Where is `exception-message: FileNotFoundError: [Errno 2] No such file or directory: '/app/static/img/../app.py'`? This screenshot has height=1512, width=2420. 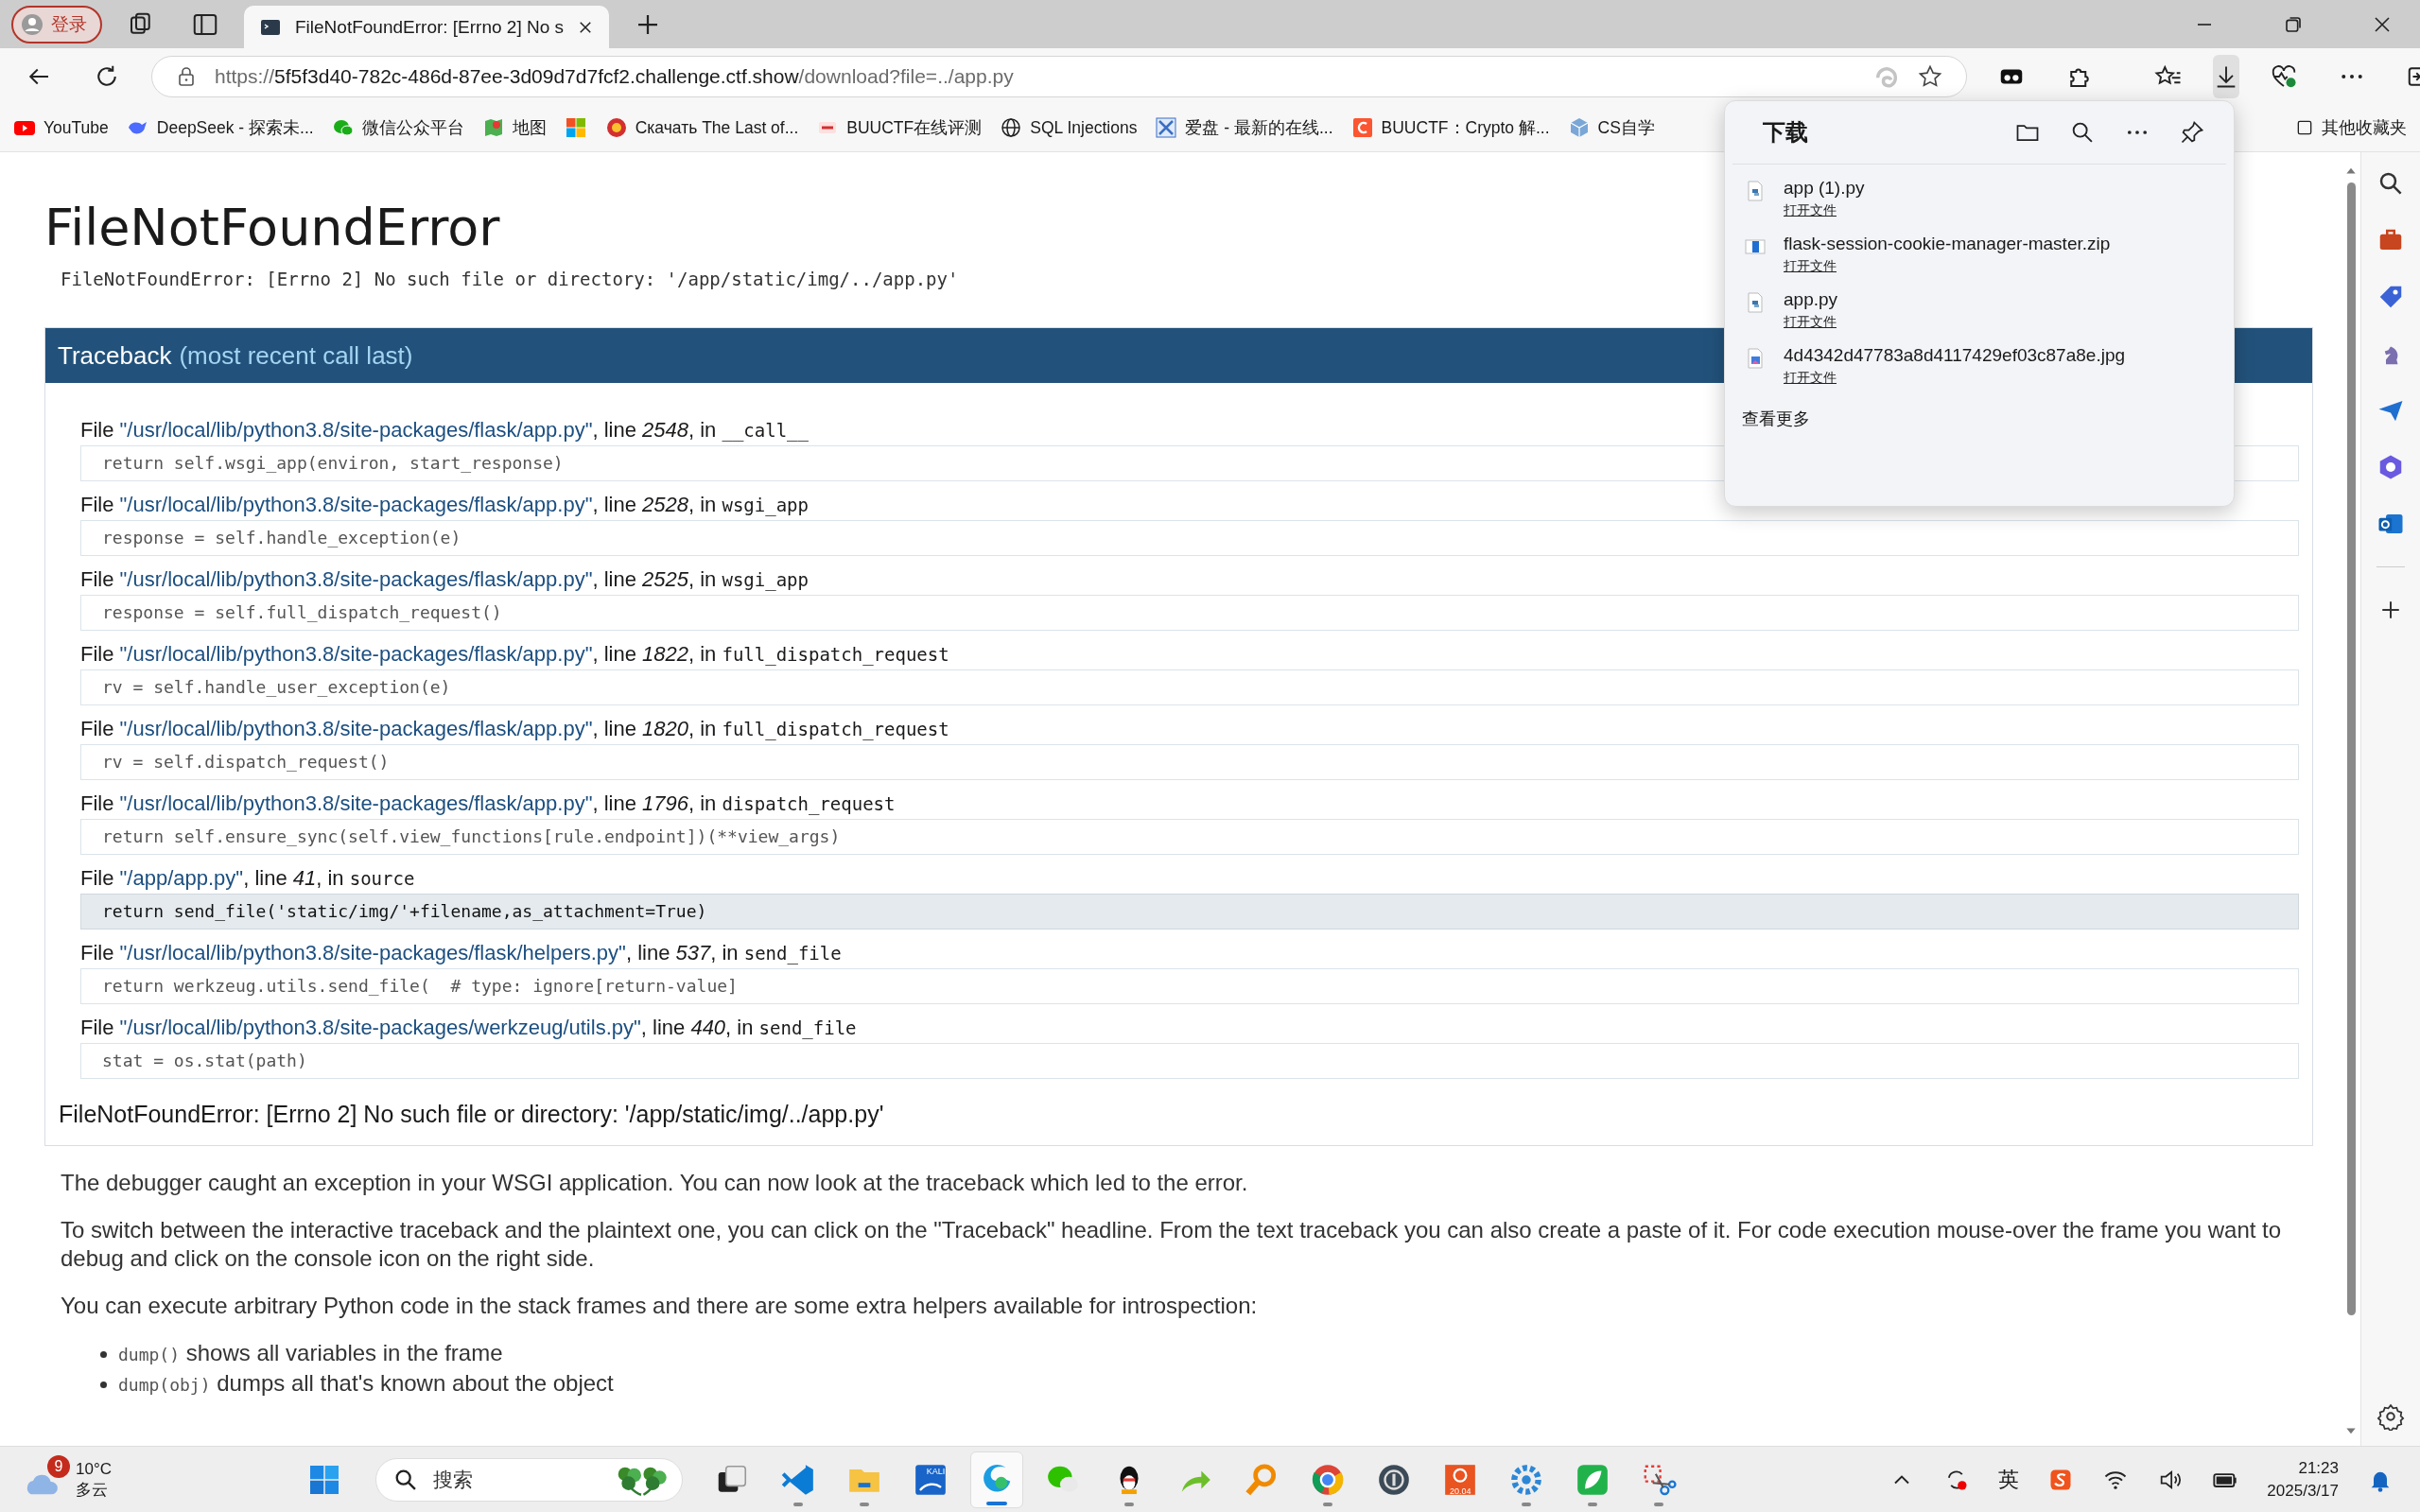 exception-message: FileNotFoundError: [Errno 2] No such file or directory: '/app/static/img/../app.py' is located at coordinates (471, 1114).